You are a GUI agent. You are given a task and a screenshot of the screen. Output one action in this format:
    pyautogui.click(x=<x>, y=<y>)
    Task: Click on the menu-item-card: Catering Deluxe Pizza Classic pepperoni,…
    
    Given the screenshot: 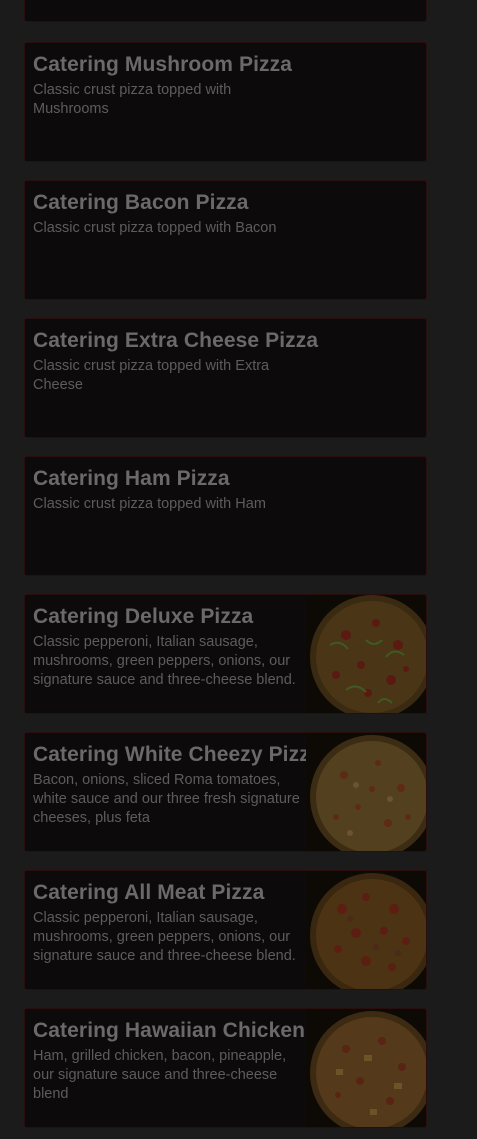 What is the action you would take?
    pyautogui.click(x=225, y=654)
    